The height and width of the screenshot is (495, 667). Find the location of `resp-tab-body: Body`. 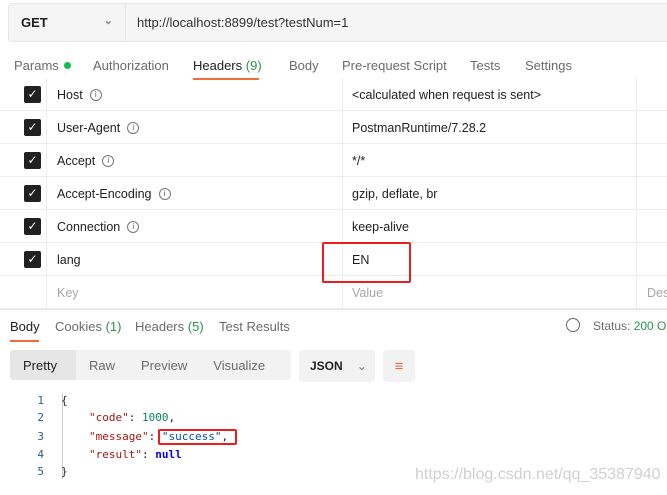

resp-tab-body: Body is located at coordinates (25, 326).